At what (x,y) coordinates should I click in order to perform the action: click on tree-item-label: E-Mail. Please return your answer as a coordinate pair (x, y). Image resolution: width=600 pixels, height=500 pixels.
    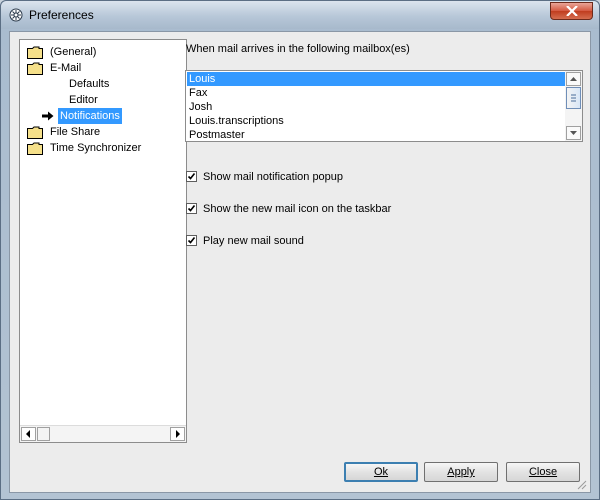
    Looking at the image, I should click on (66, 68).